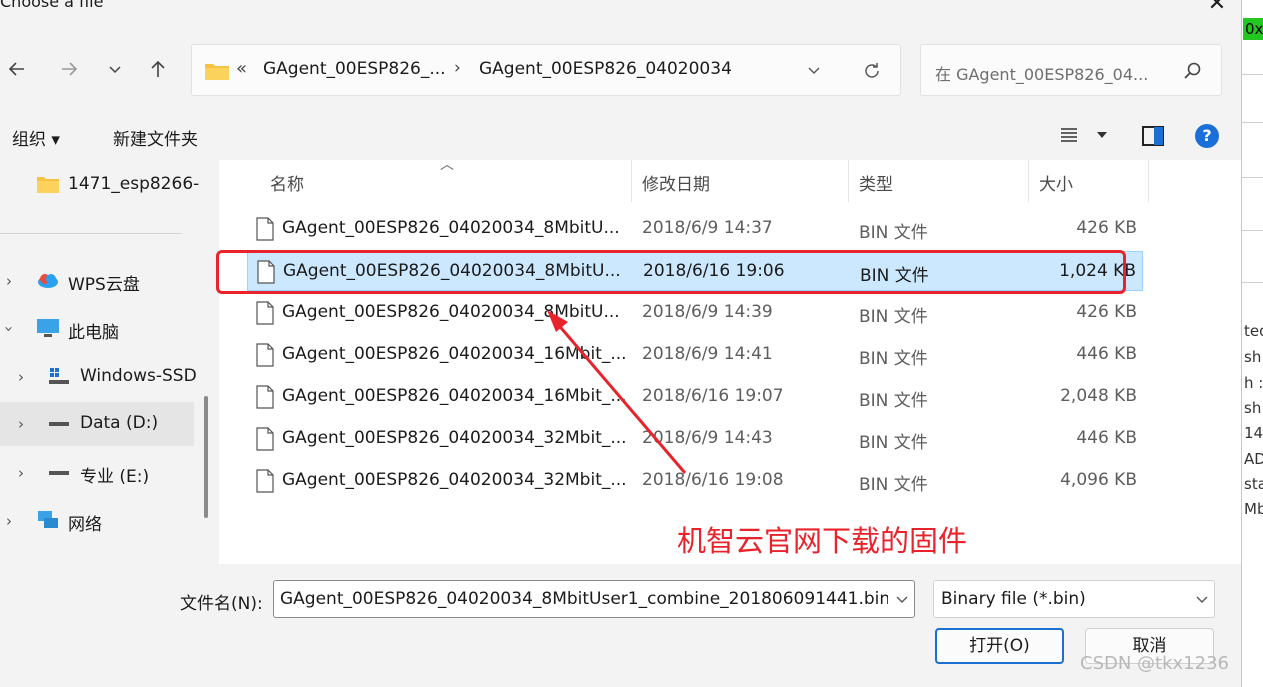 The width and height of the screenshot is (1263, 687). I want to click on annotation-text: 机智云官网下载的固件, so click(822, 541).